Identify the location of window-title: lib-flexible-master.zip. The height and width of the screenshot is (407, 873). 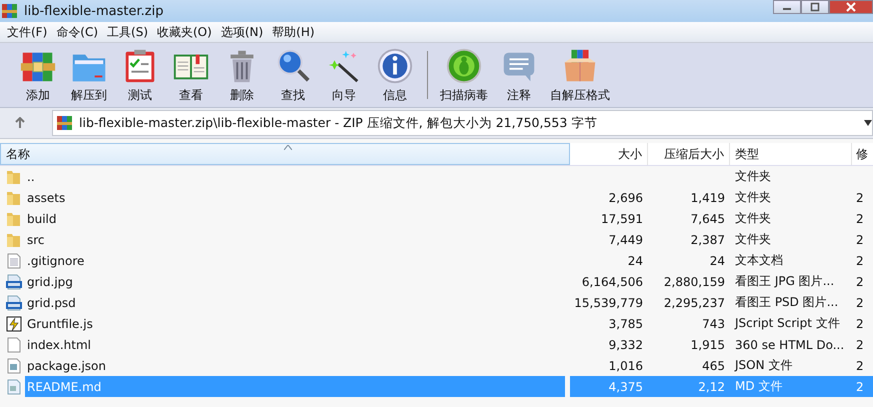
(94, 11).